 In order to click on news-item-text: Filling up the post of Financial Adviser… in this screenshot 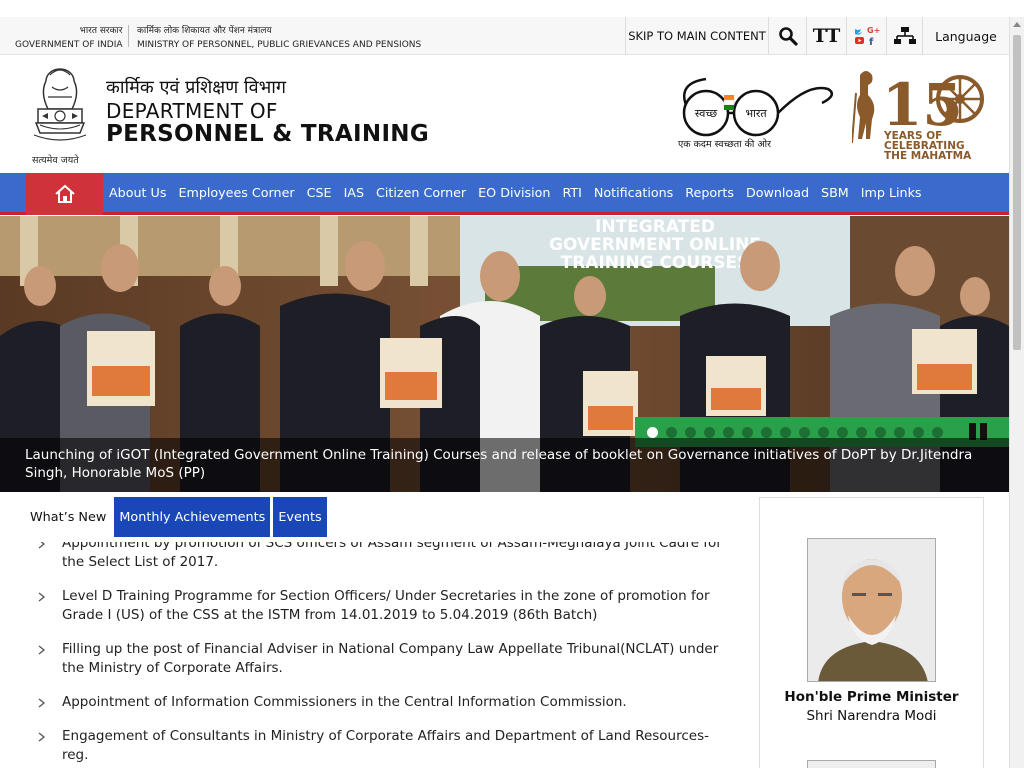, I will do `click(390, 658)`.